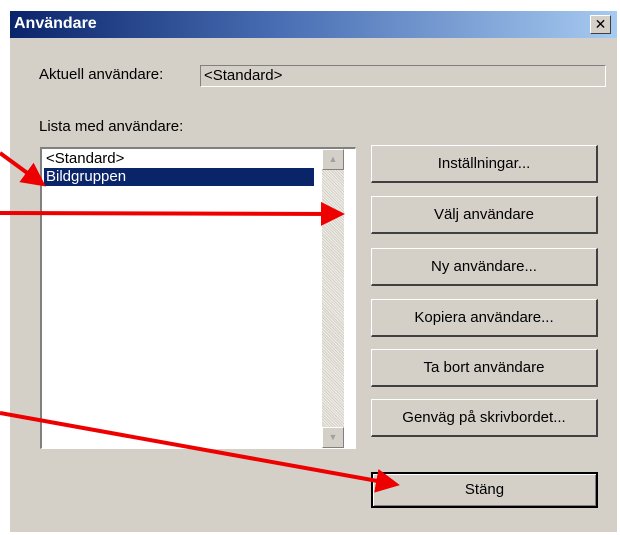  I want to click on close-window-button: ✕, so click(600, 24).